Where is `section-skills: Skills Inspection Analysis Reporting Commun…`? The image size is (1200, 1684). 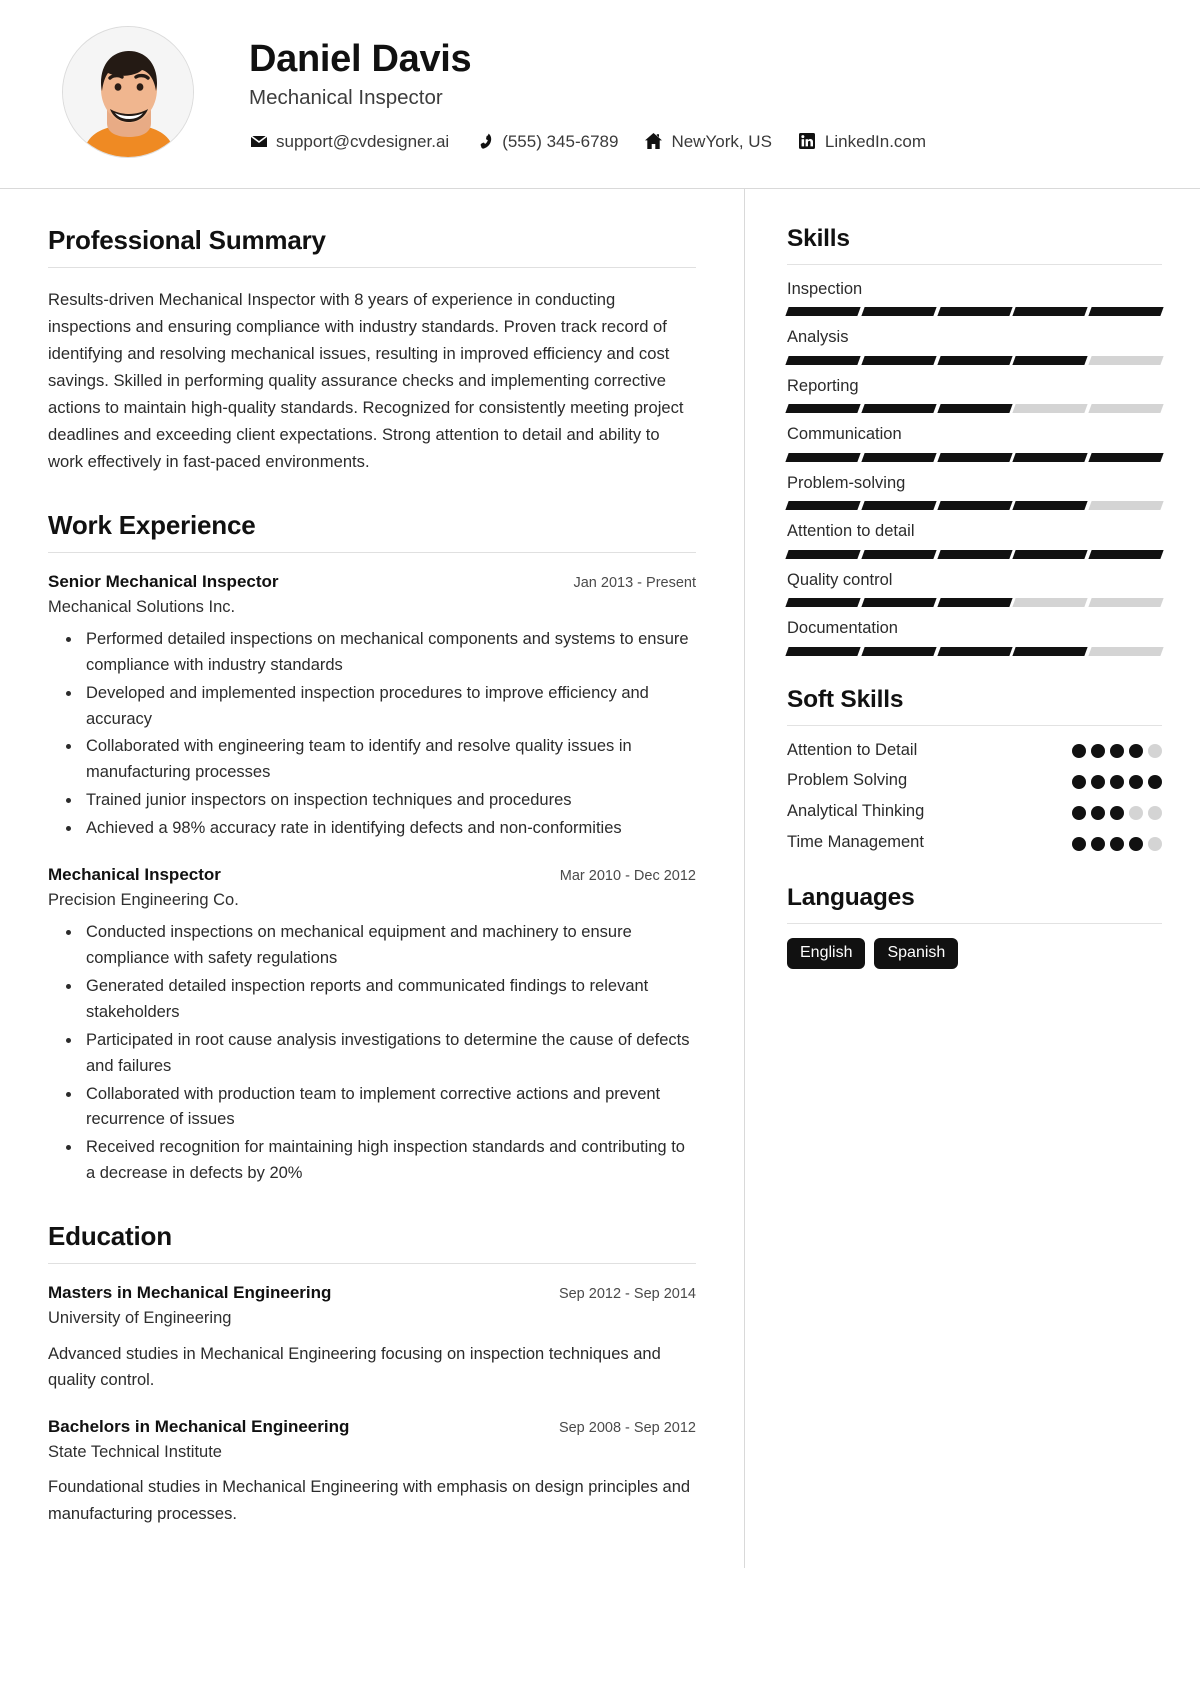
section-skills: Skills Inspection Analysis Reporting Commun… is located at coordinates (974, 440).